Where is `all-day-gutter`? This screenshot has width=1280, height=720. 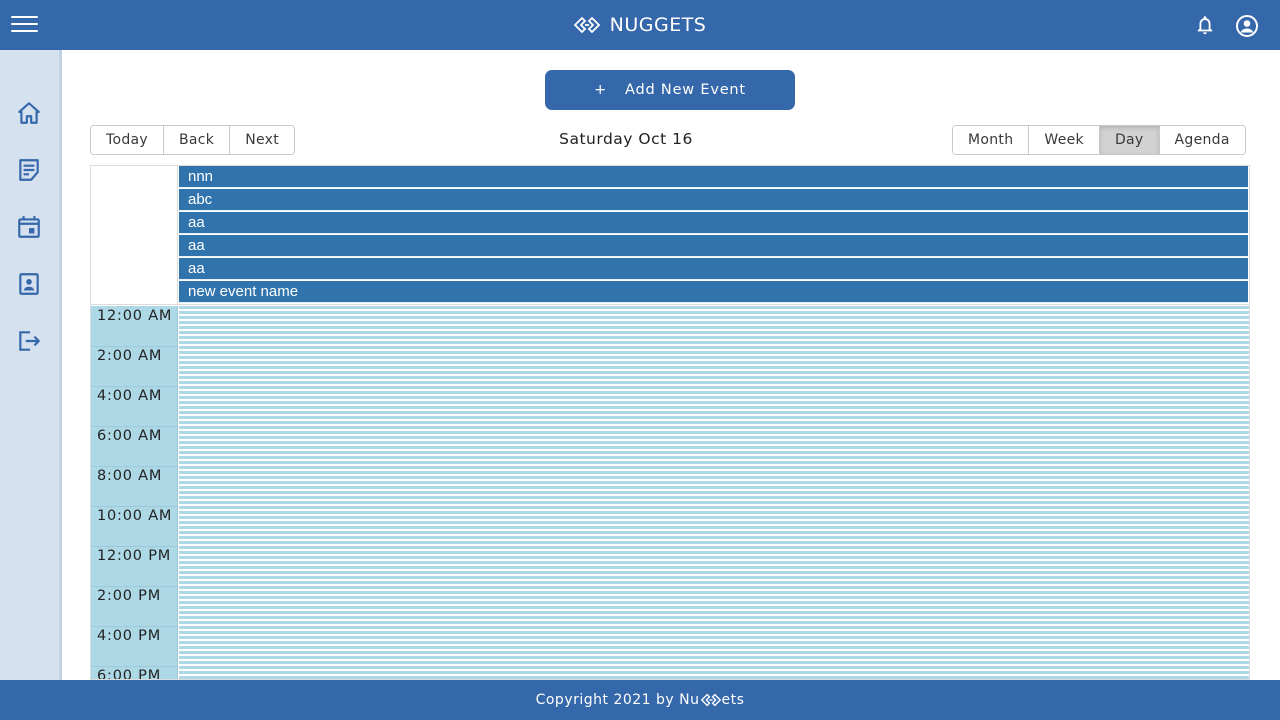 all-day-gutter is located at coordinates (134, 235).